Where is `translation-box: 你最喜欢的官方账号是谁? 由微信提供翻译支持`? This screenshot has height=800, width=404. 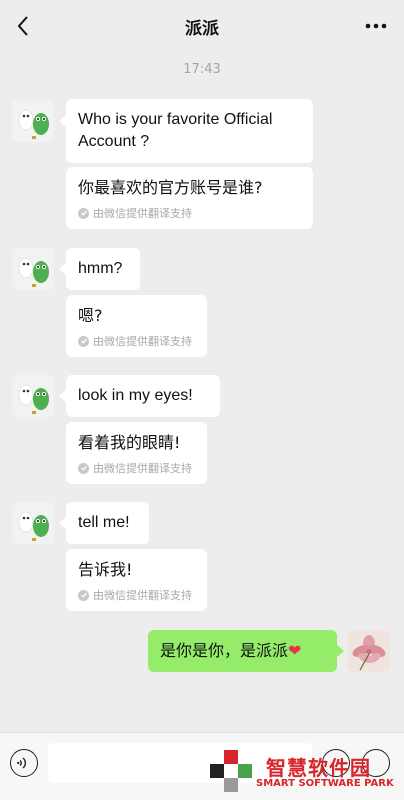
translation-box: 你最喜欢的官方账号是谁? 由微信提供翻译支持 is located at coordinates (189, 198).